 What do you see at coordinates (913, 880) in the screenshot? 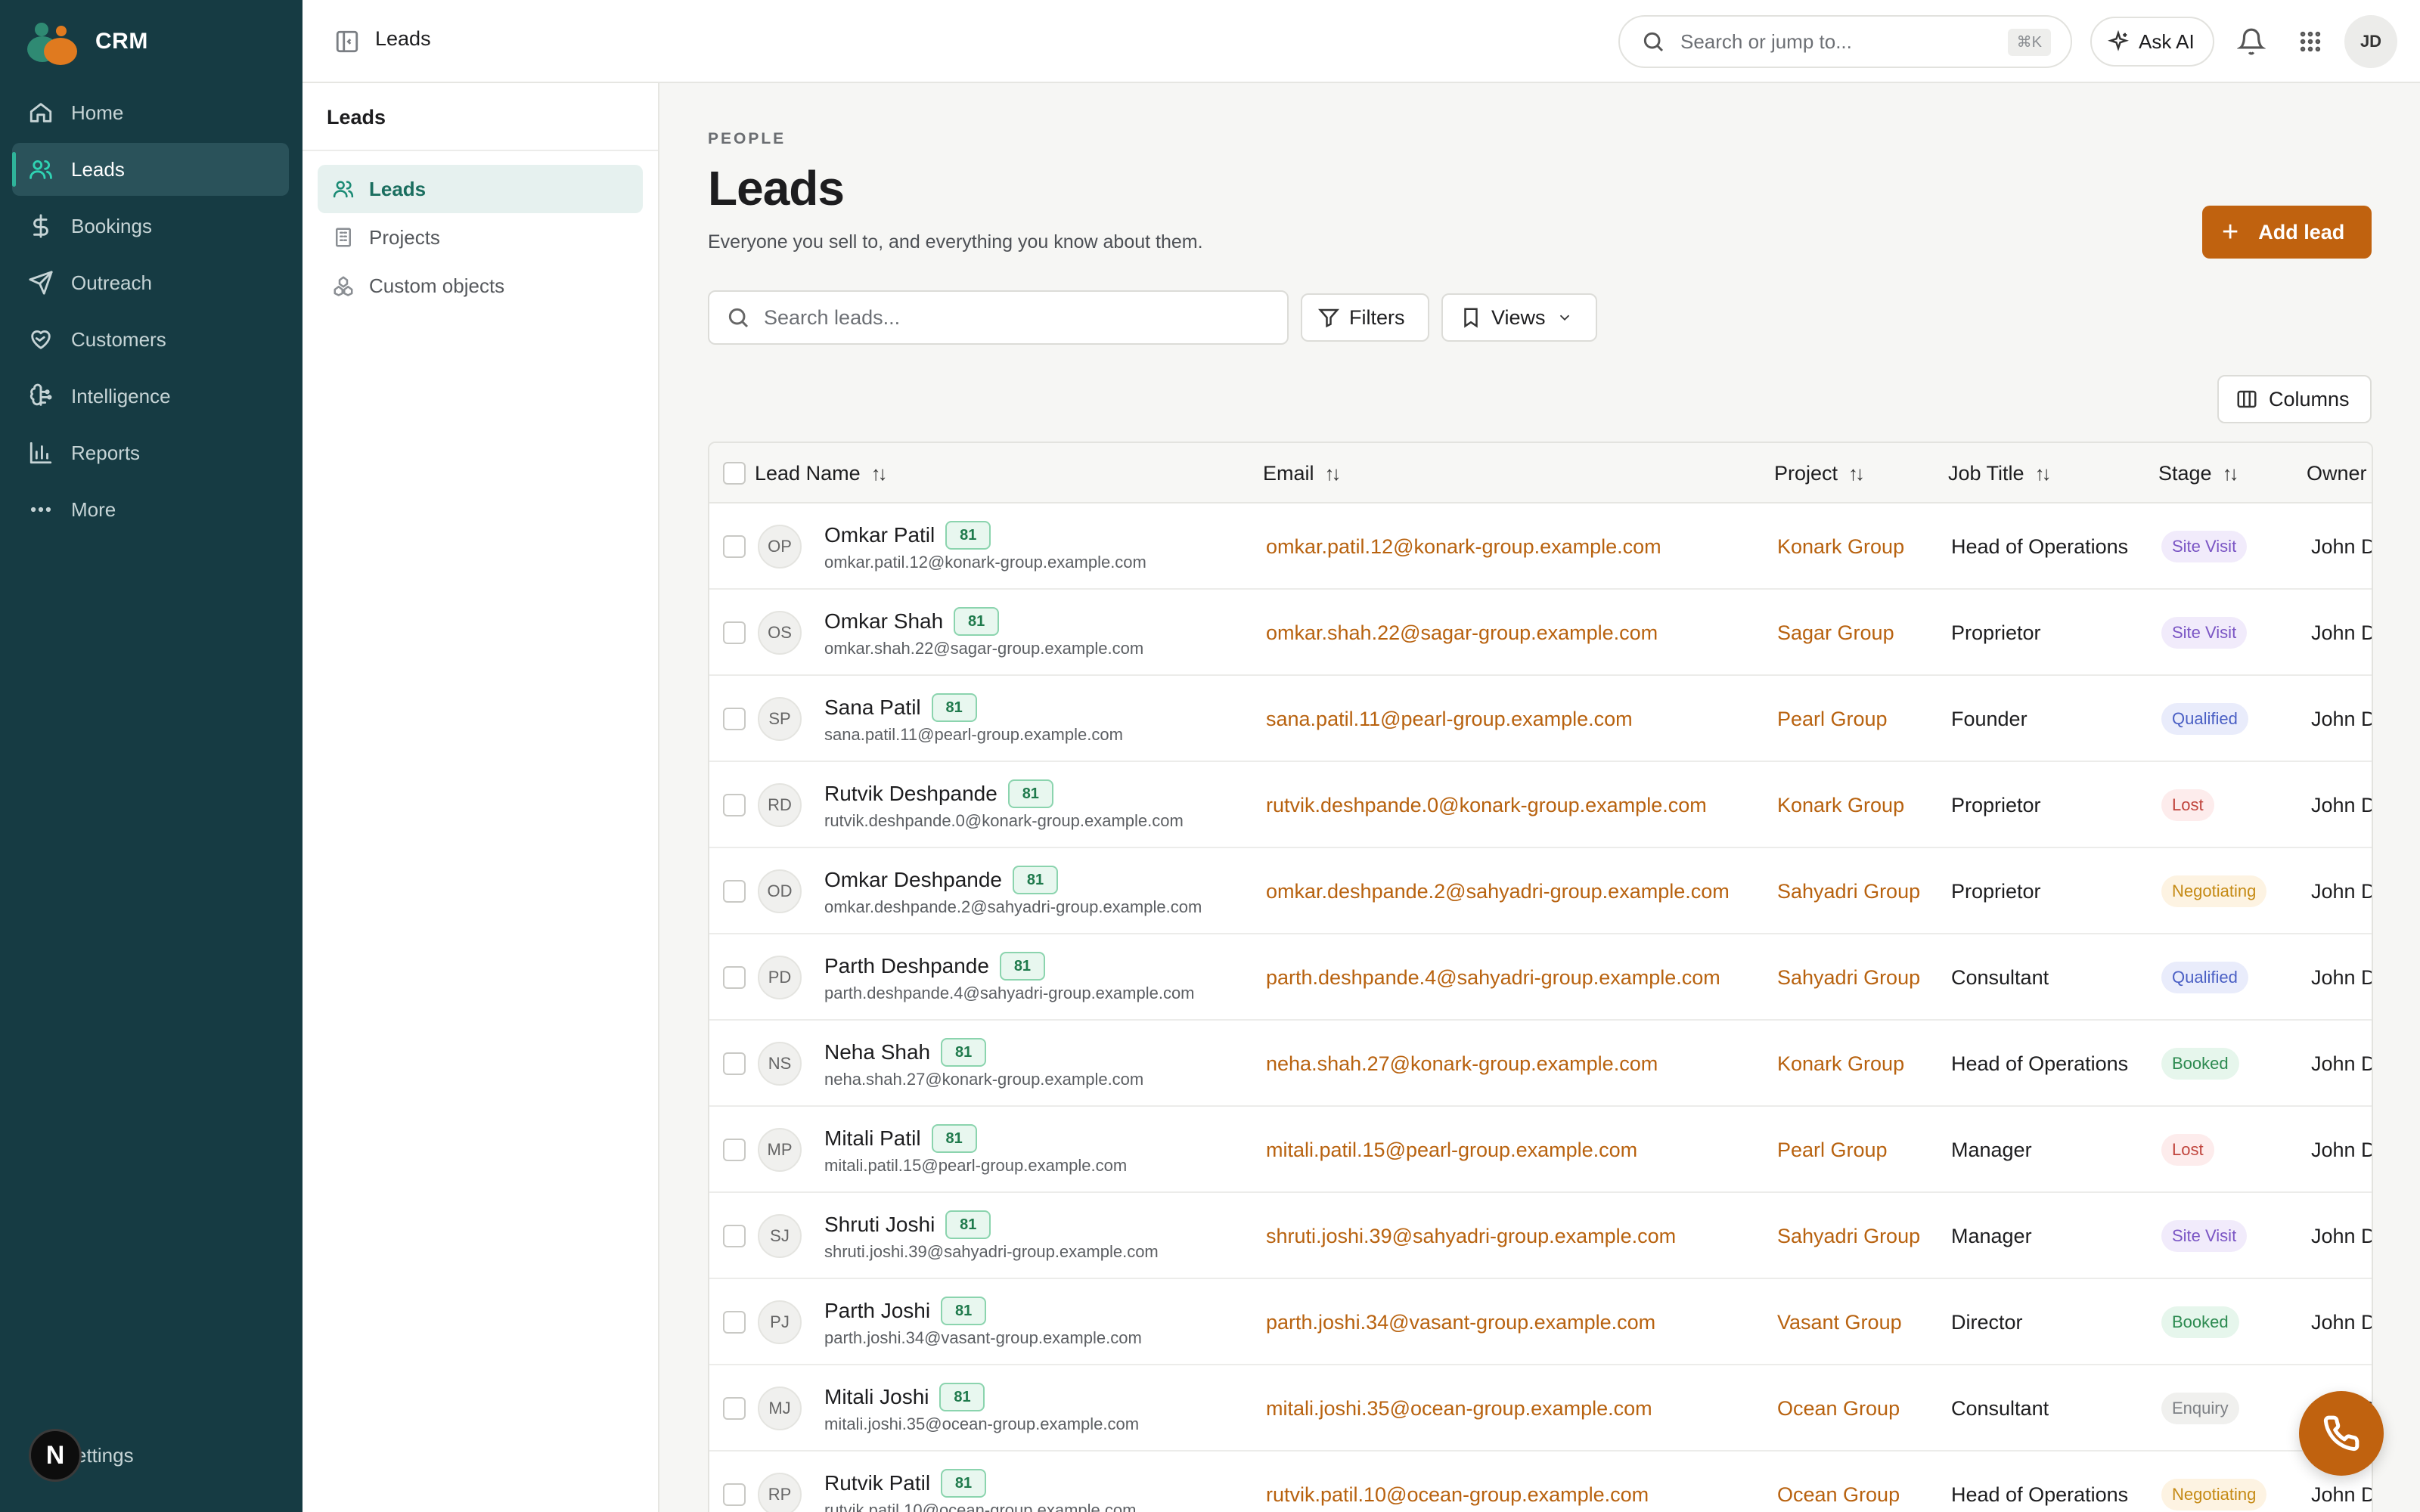
I see `lead-name: Omkar Deshpande` at bounding box center [913, 880].